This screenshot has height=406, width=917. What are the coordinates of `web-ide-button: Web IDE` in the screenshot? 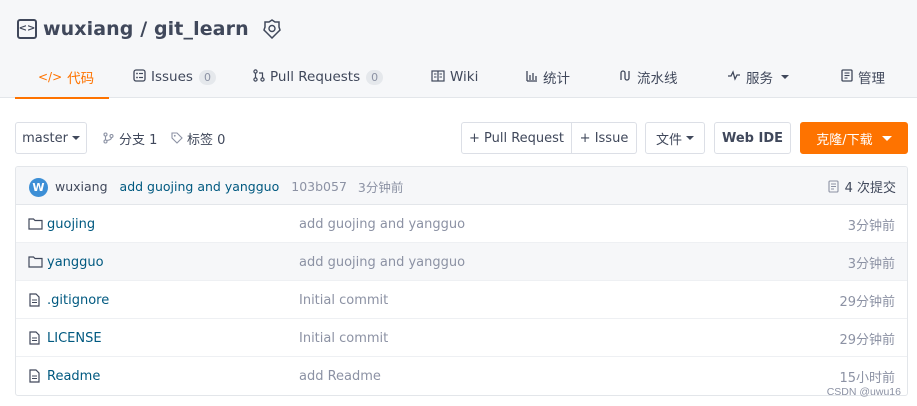 It's located at (752, 138).